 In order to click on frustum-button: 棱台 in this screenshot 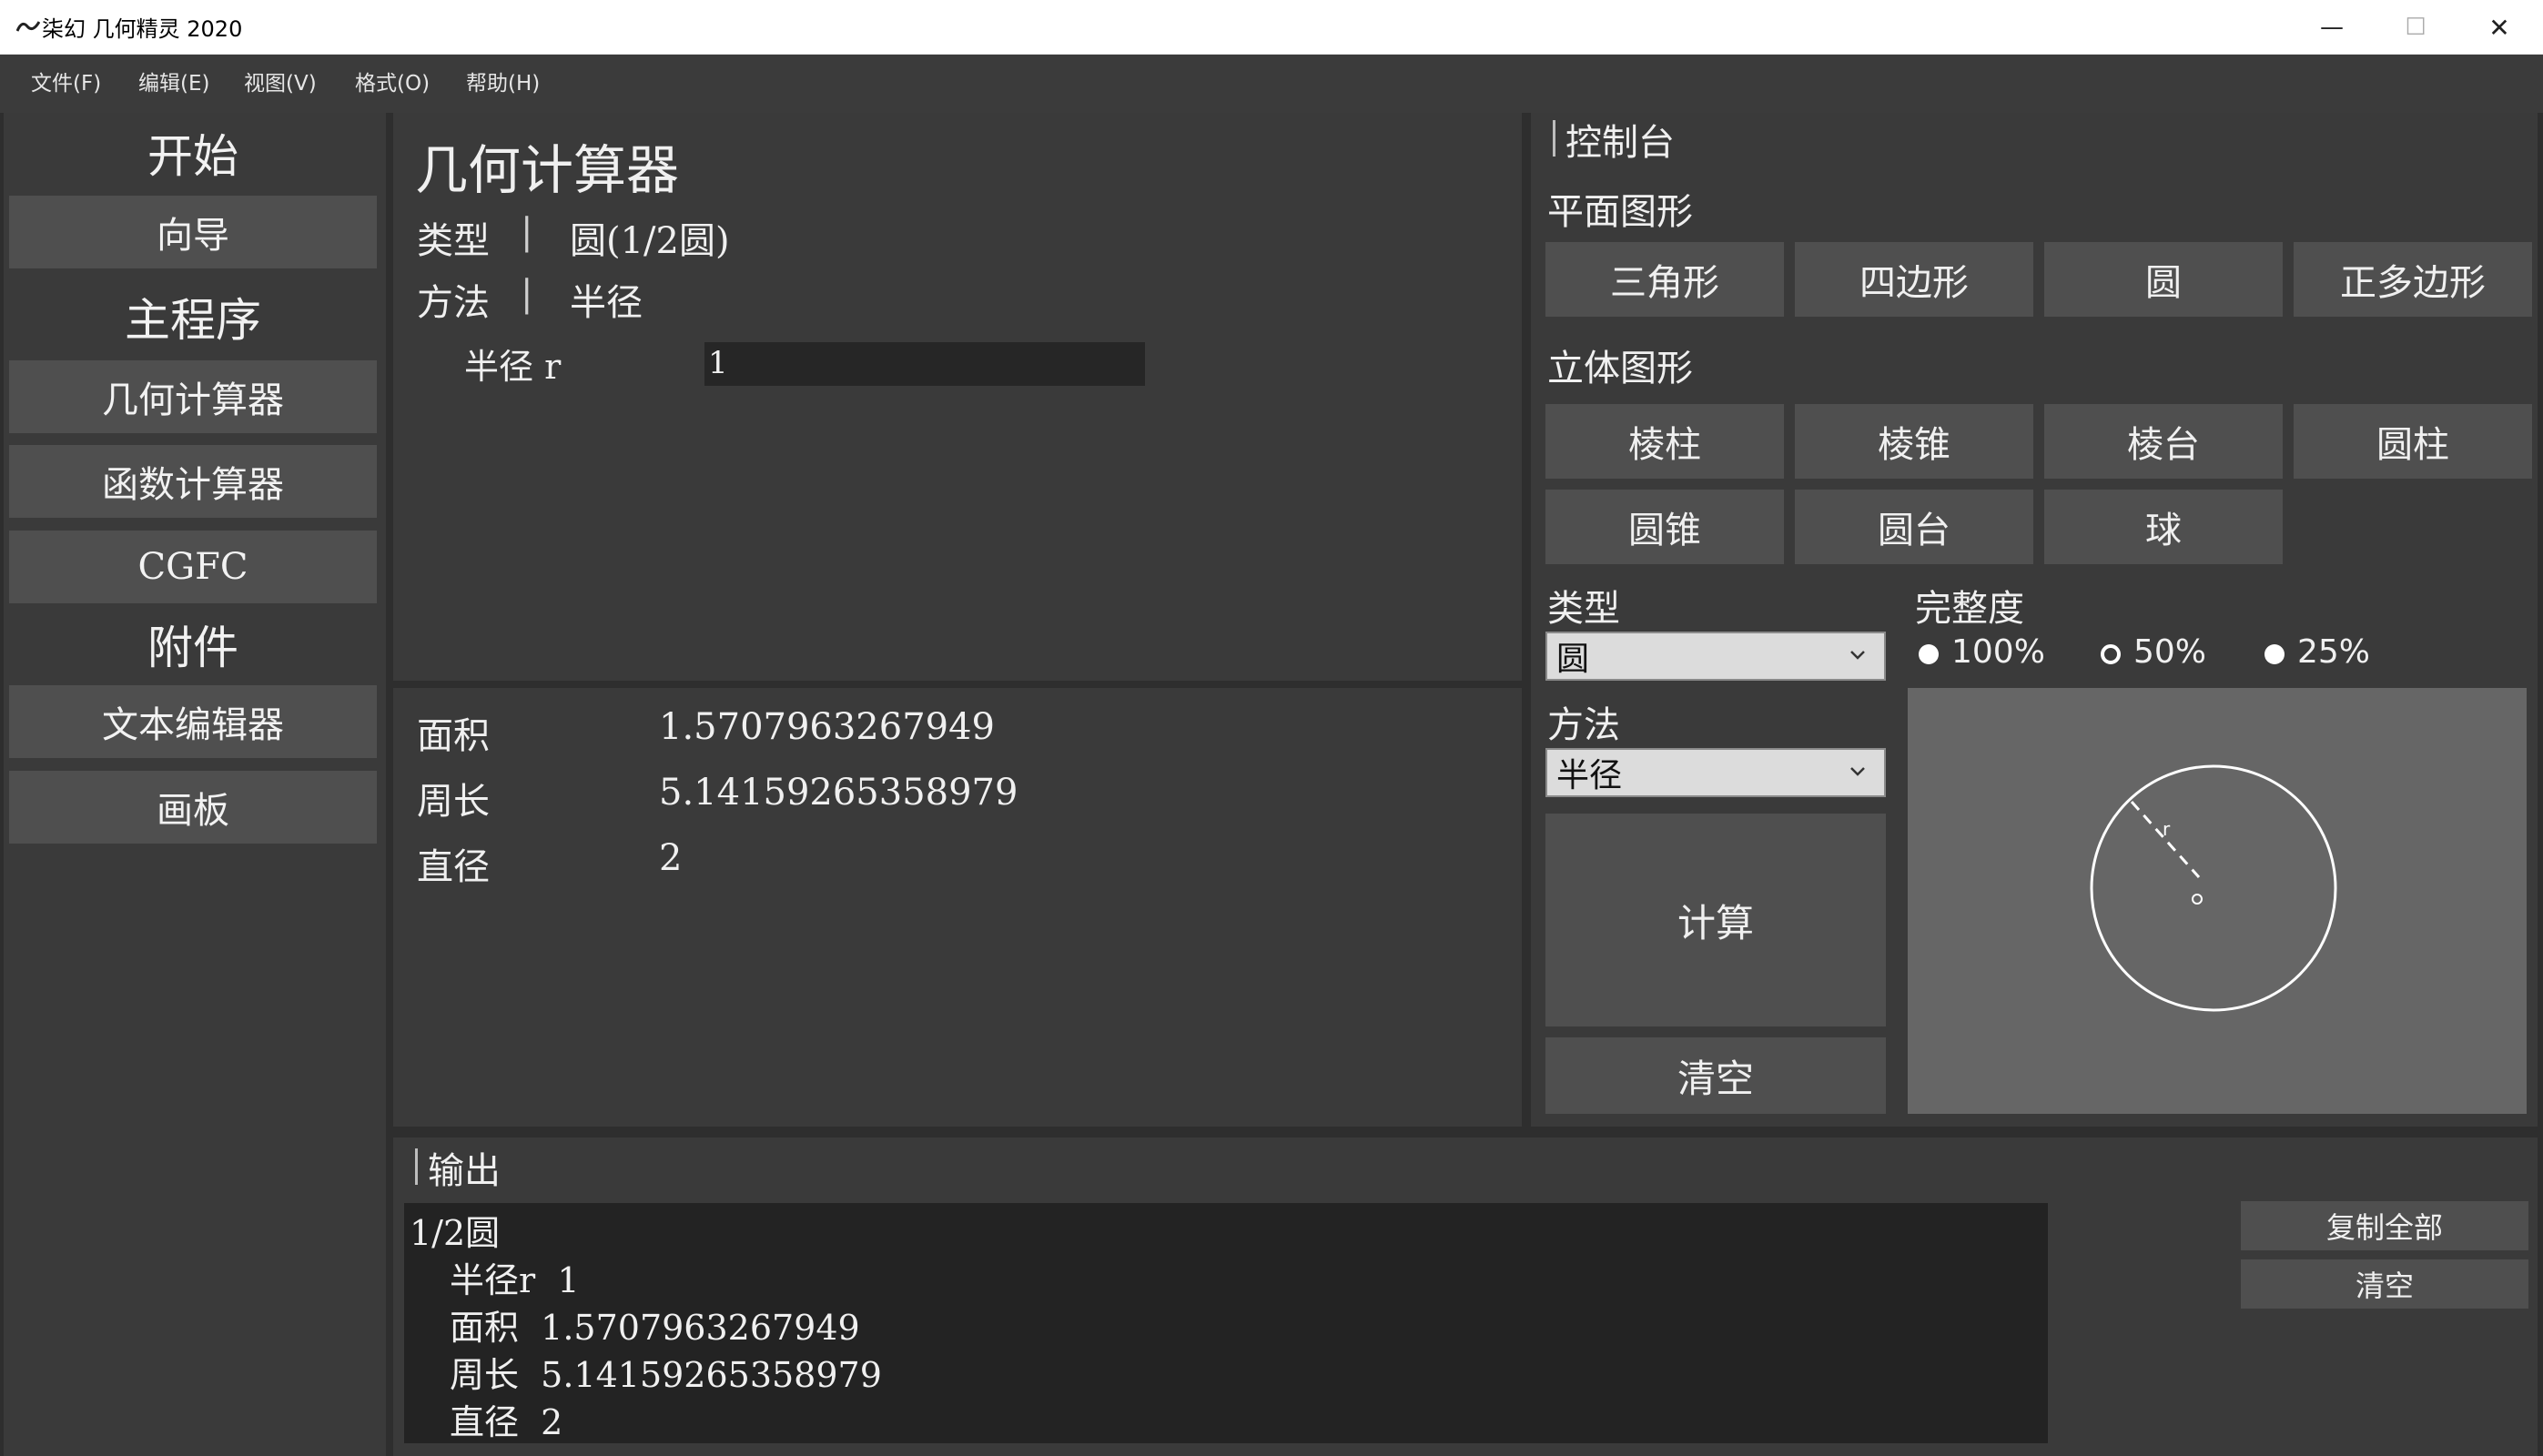, I will do `click(2163, 442)`.